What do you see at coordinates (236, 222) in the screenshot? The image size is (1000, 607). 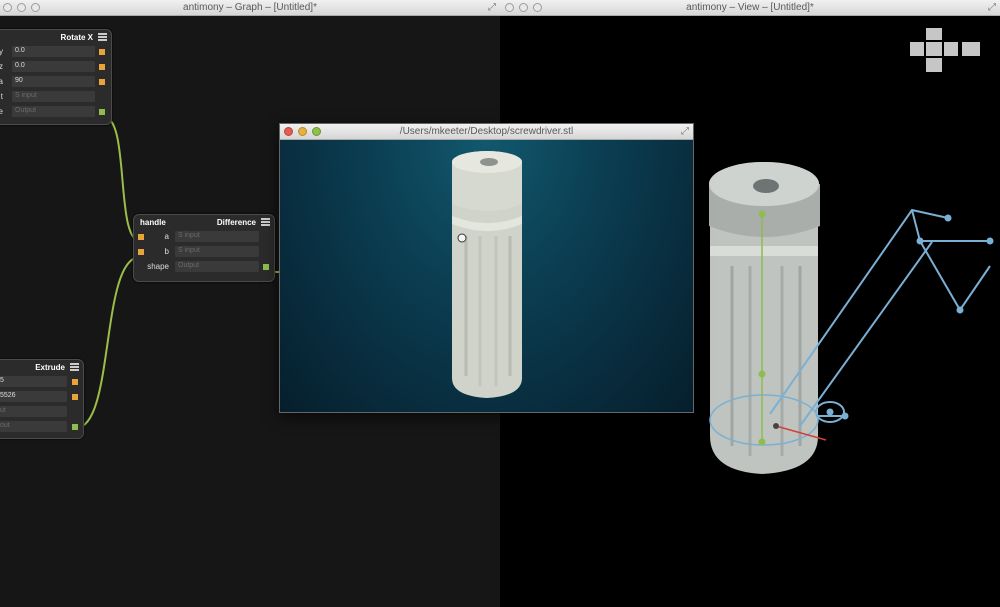 I see `node-type-label: Difference` at bounding box center [236, 222].